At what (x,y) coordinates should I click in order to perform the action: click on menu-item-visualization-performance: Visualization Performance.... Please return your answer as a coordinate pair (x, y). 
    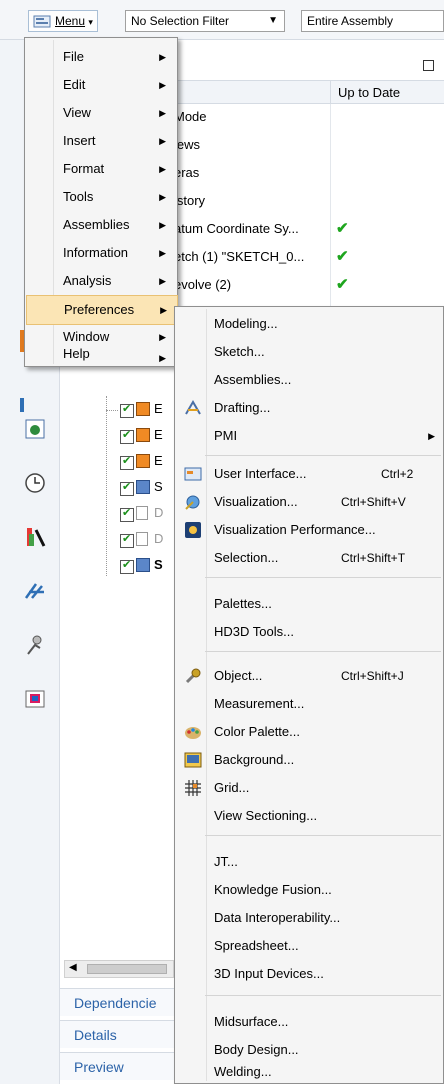
    Looking at the image, I should click on (309, 530).